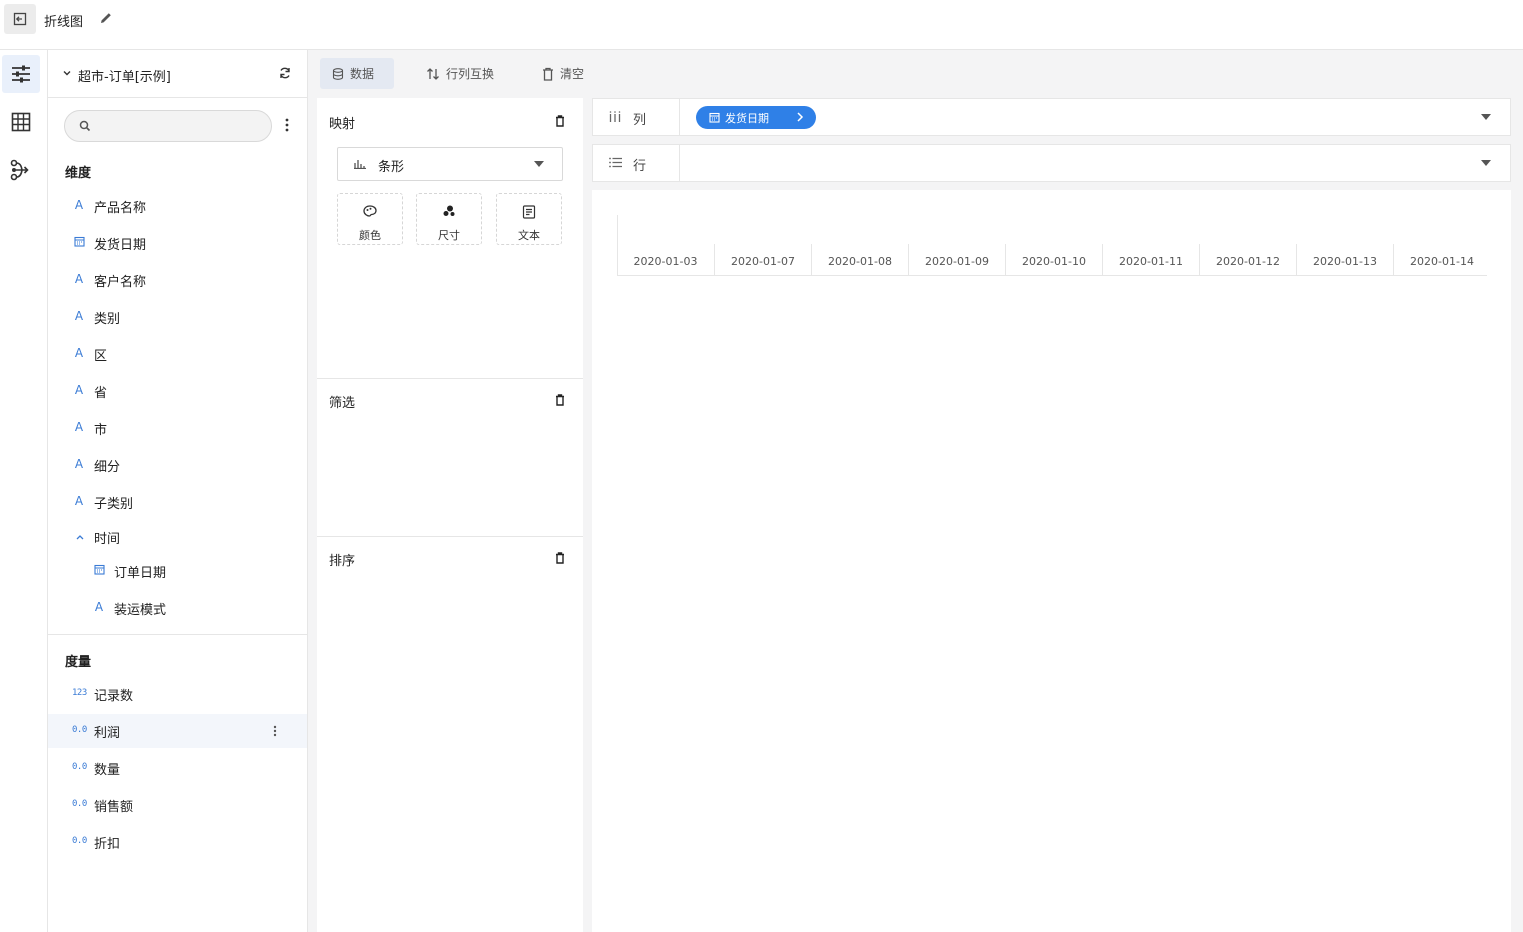  Describe the element at coordinates (107, 319) in the screenshot. I see `field-label: 类别` at that location.